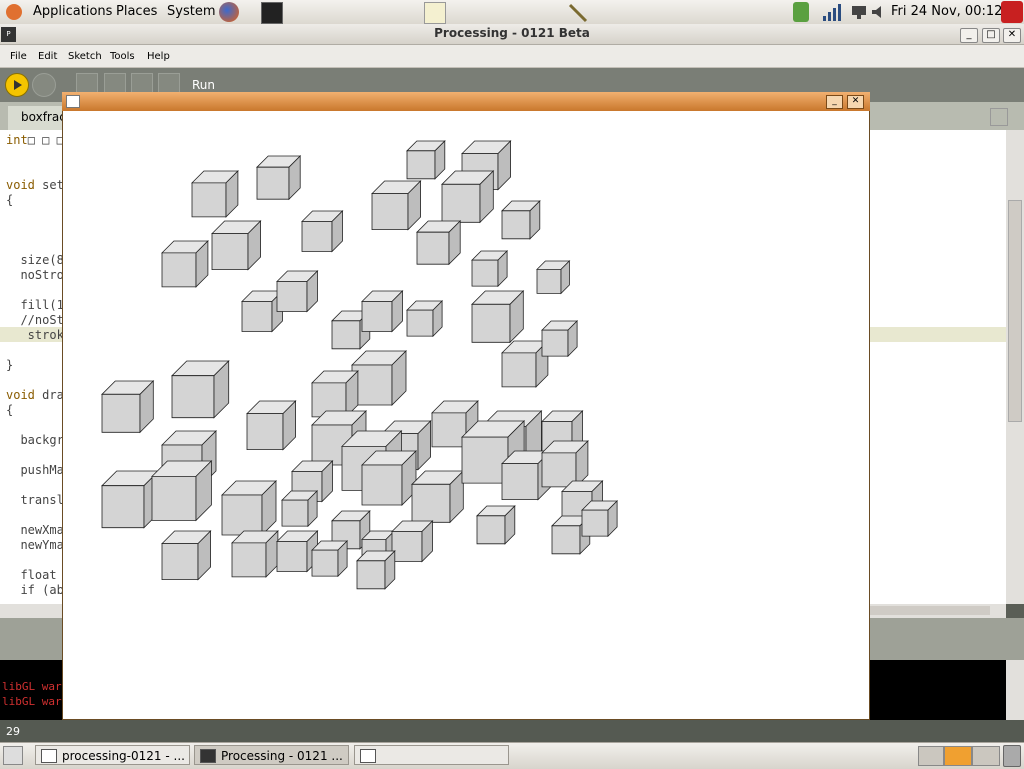 The height and width of the screenshot is (769, 1024). Describe the element at coordinates (73, 101) in the screenshot. I see `sketch-window-icon` at that location.